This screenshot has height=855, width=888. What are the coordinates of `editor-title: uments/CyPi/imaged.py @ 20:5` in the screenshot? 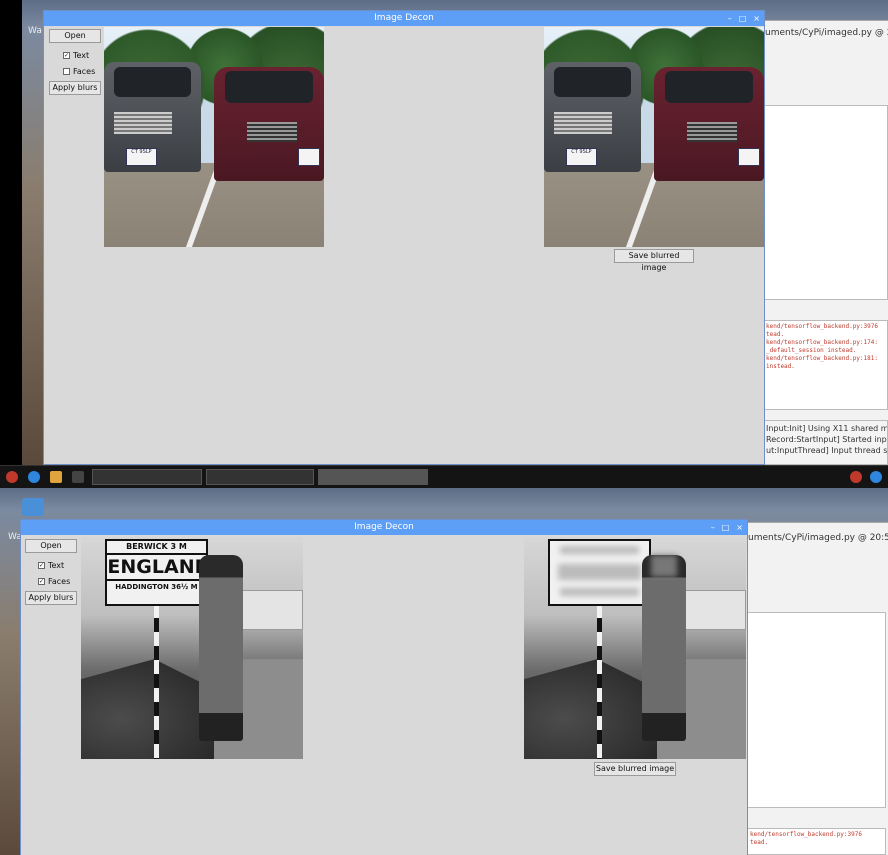 It's located at (826, 33).